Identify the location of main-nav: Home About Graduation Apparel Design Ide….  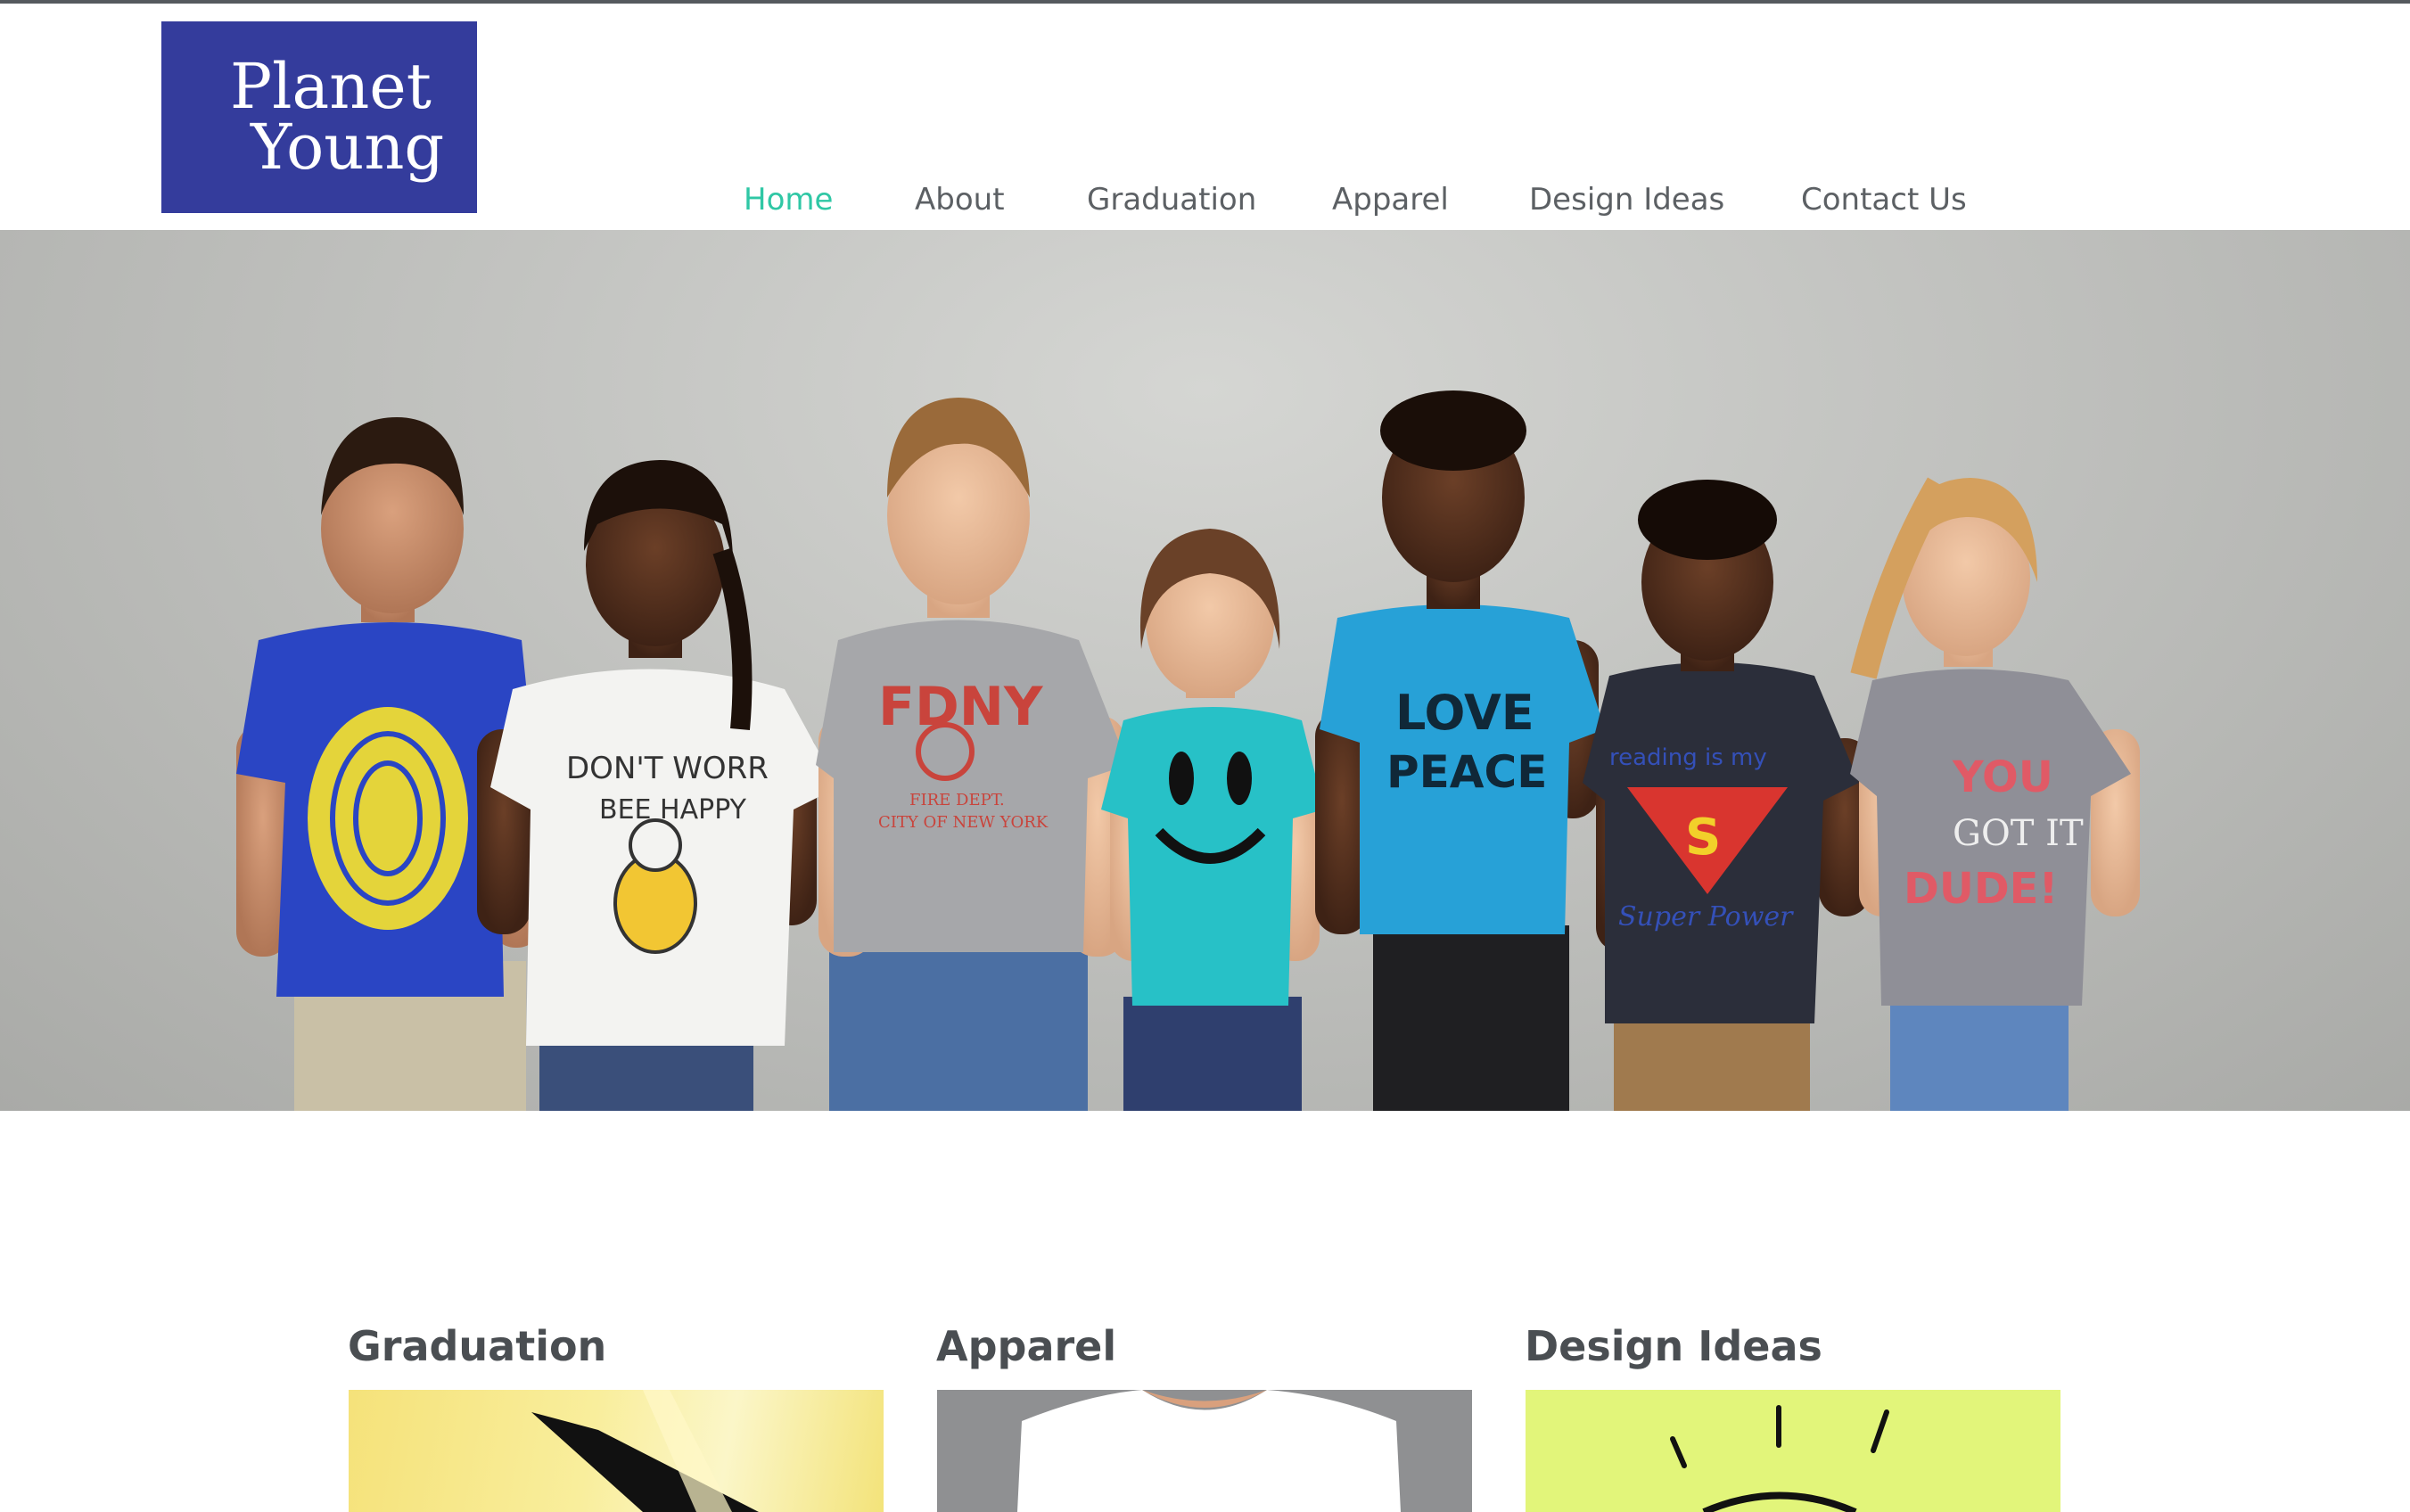
(1205, 117).